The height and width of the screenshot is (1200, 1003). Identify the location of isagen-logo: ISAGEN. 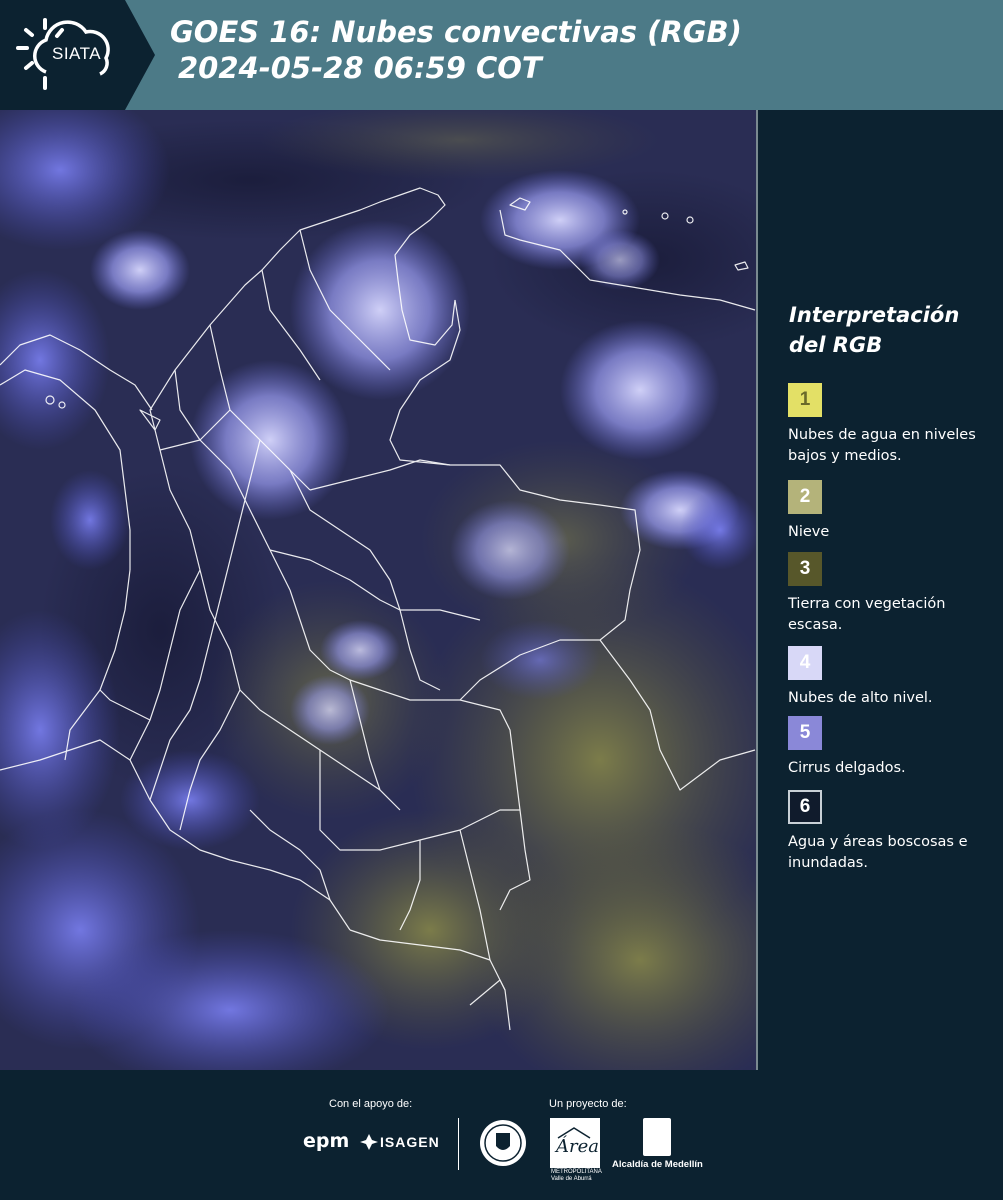
(410, 1142).